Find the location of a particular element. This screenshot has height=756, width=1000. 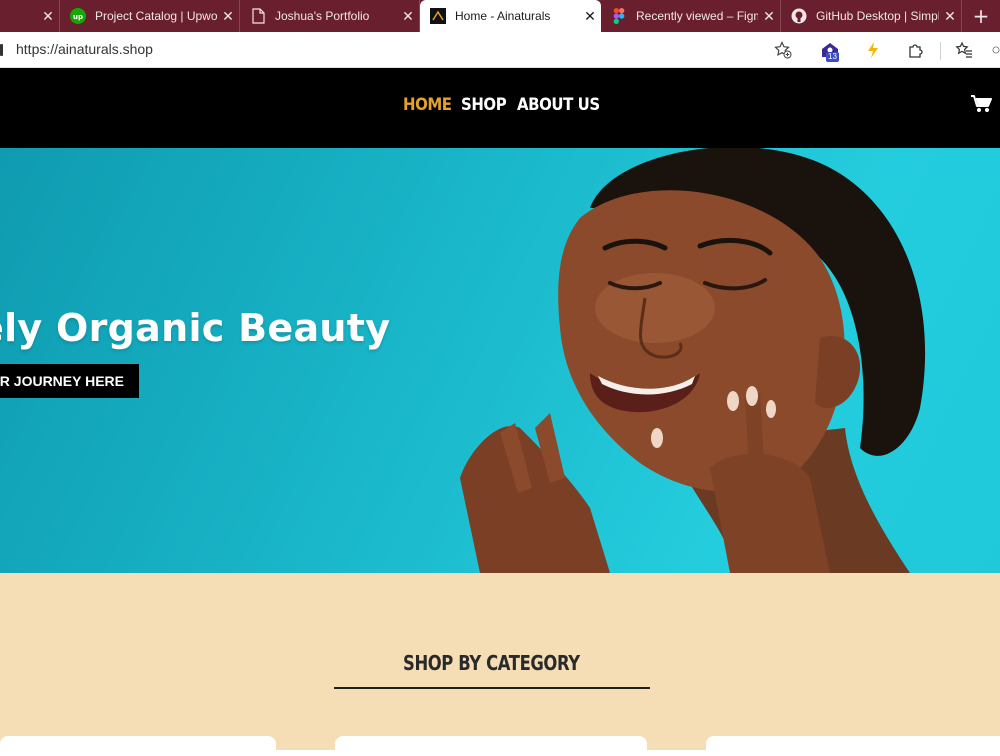

browser-tab-figma: Recently viewed – Figma ✕ is located at coordinates (691, 16).